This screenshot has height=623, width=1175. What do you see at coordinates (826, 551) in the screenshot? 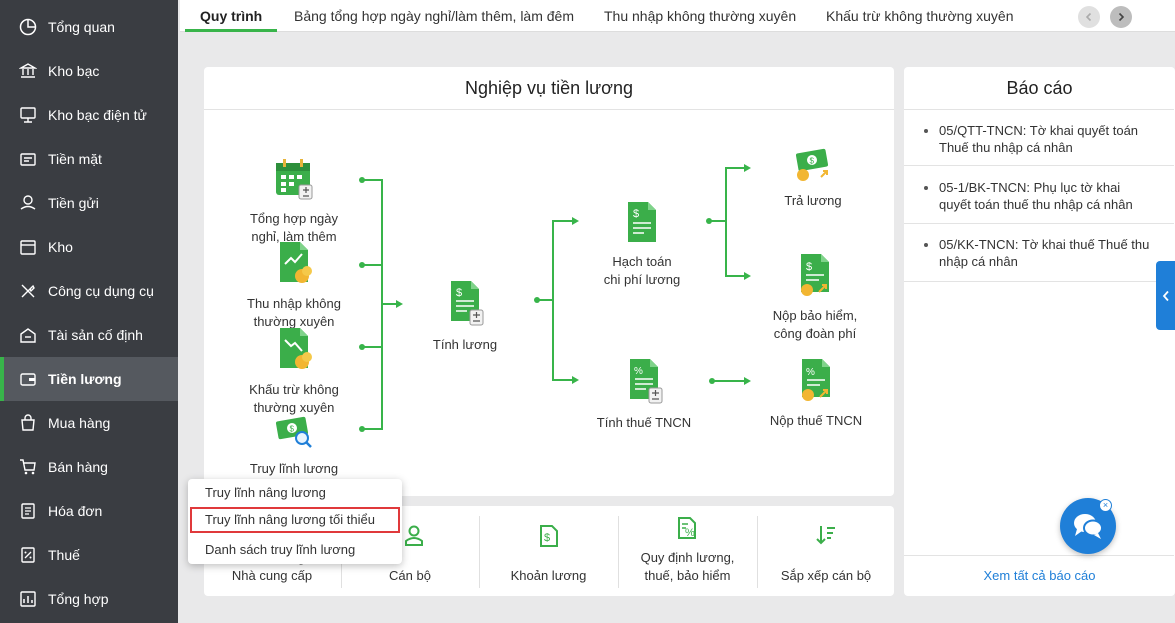
I see `shortcut-sap-xep-can-bo: Sắp xếp cán bộ` at bounding box center [826, 551].